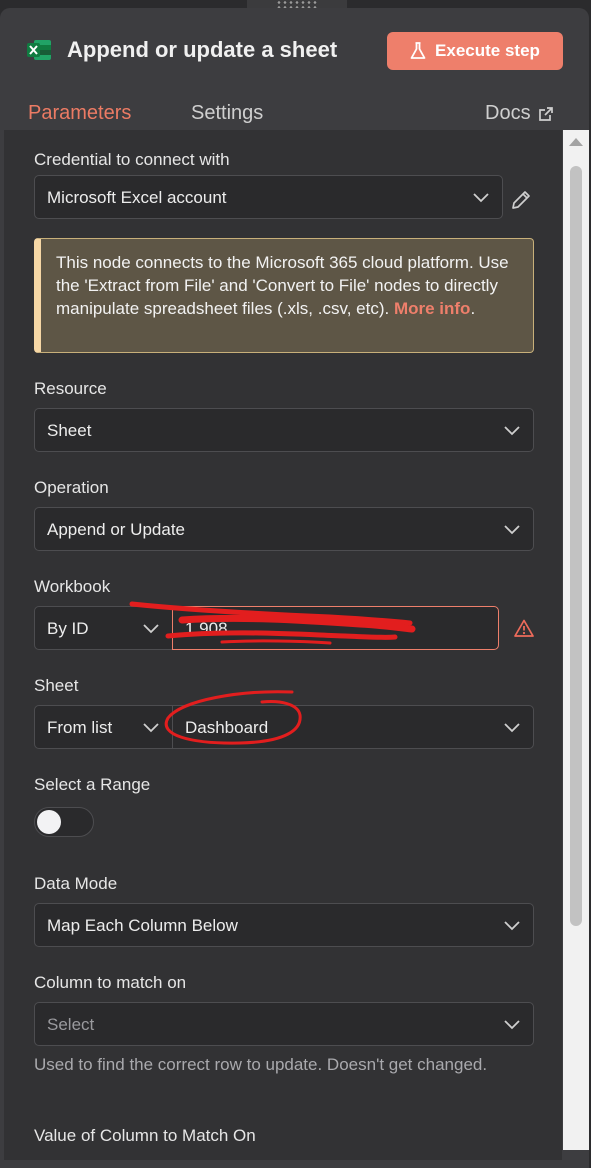  What do you see at coordinates (137, 197) in the screenshot?
I see `credential-value: Microsoft Excel account` at bounding box center [137, 197].